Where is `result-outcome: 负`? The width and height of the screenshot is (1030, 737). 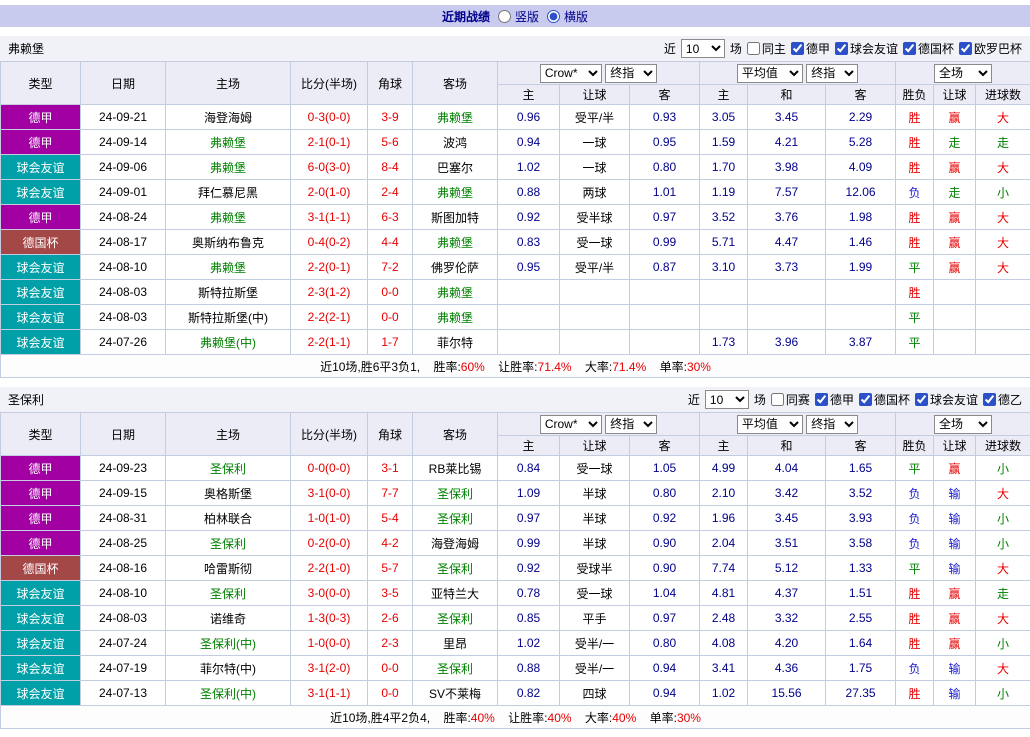 result-outcome: 负 is located at coordinates (915, 192).